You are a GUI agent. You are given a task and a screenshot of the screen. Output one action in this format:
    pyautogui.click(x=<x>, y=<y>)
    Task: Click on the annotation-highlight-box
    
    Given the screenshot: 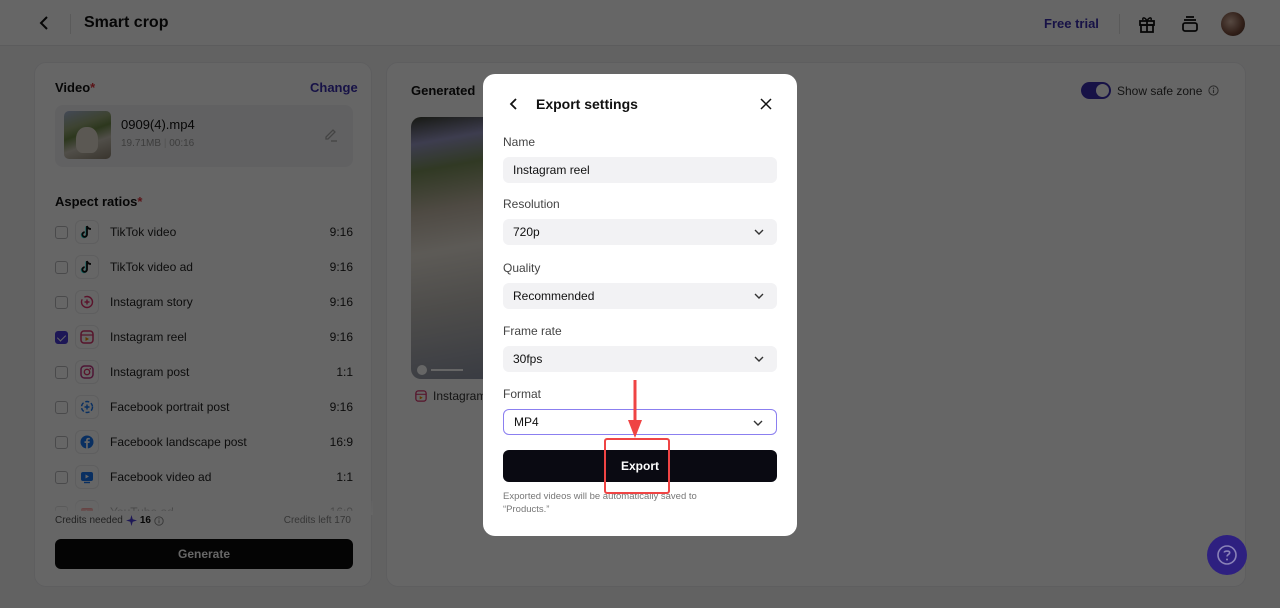 What is the action you would take?
    pyautogui.click(x=637, y=466)
    